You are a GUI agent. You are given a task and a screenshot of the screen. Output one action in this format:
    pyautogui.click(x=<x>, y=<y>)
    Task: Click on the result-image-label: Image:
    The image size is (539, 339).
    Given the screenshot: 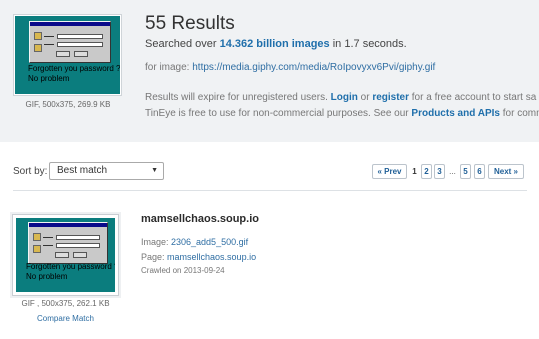 What is the action you would take?
    pyautogui.click(x=156, y=242)
    